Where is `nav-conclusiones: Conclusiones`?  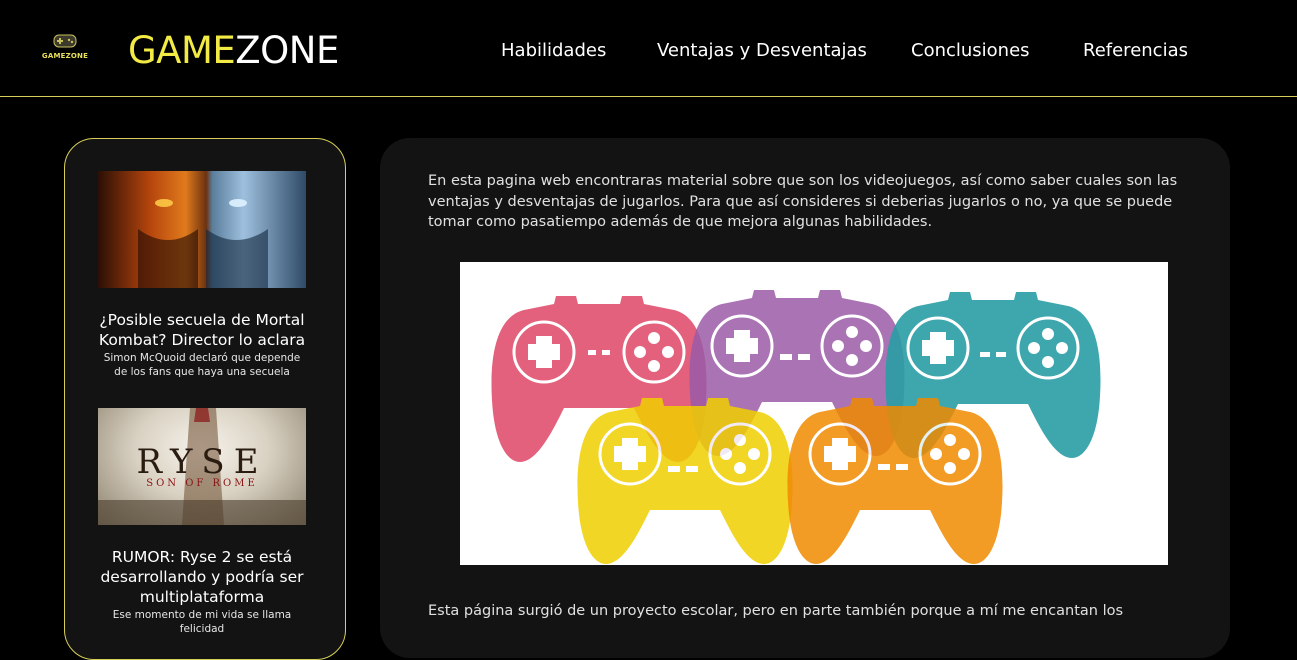 nav-conclusiones: Conclusiones is located at coordinates (970, 50).